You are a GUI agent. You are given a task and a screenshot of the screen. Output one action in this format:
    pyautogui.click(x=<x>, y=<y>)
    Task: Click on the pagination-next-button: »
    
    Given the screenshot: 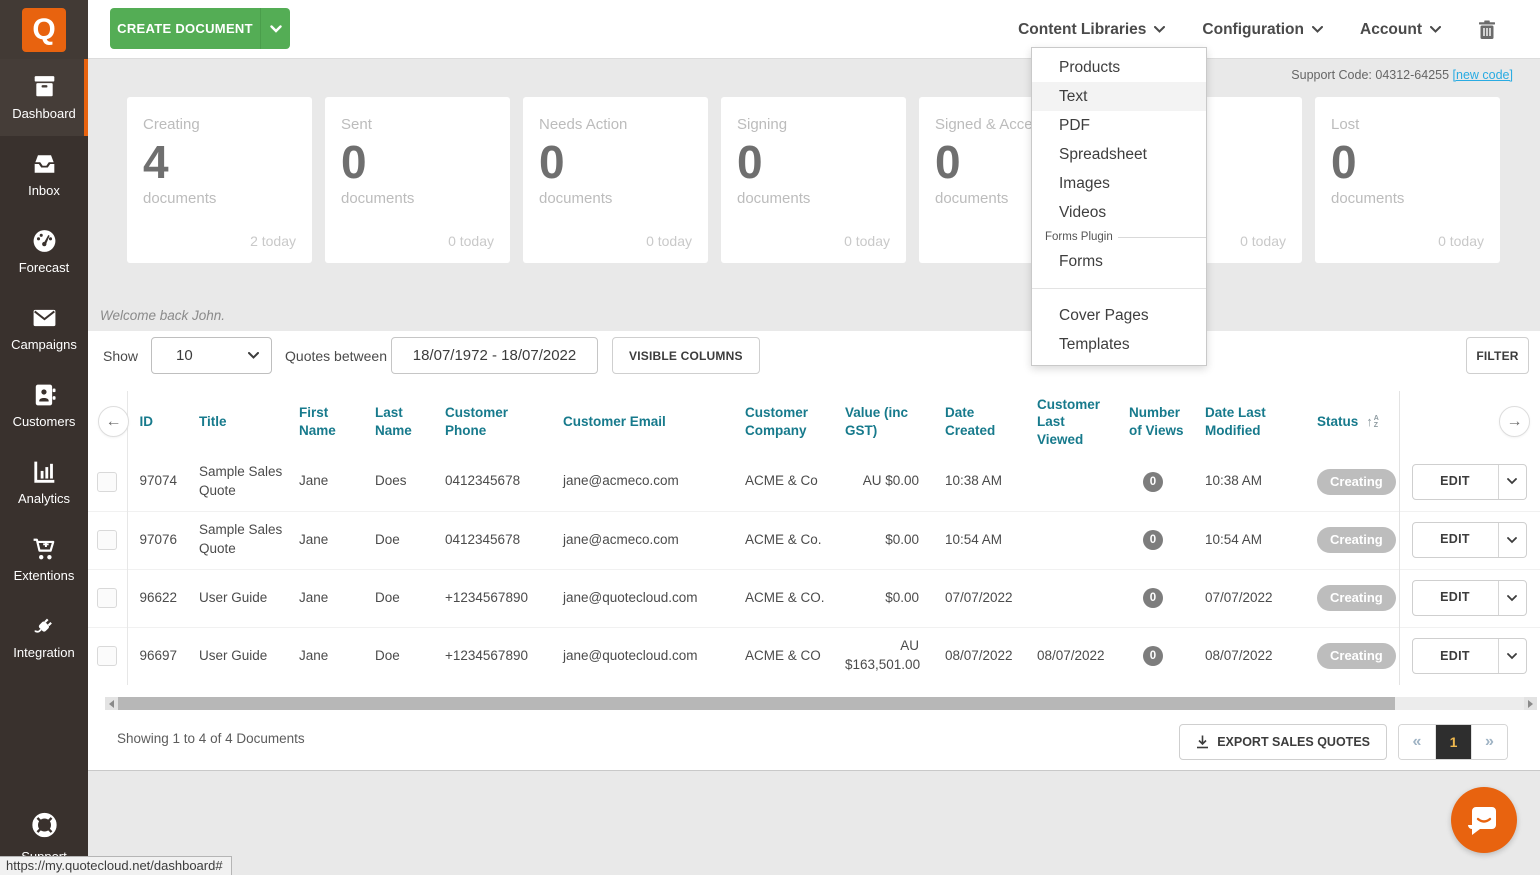 What is the action you would take?
    pyautogui.click(x=1489, y=742)
    